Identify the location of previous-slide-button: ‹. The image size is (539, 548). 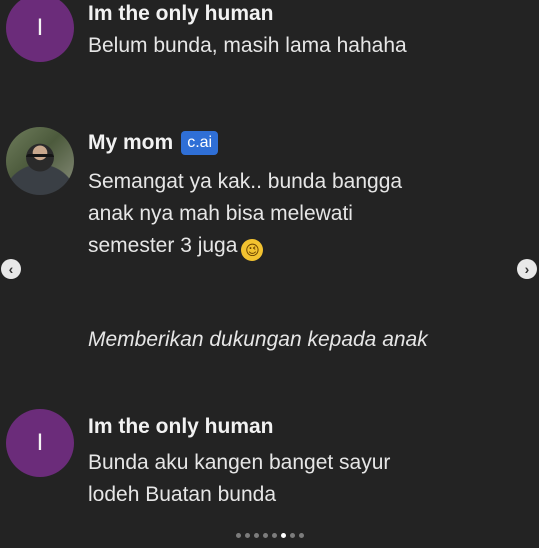
(11, 269).